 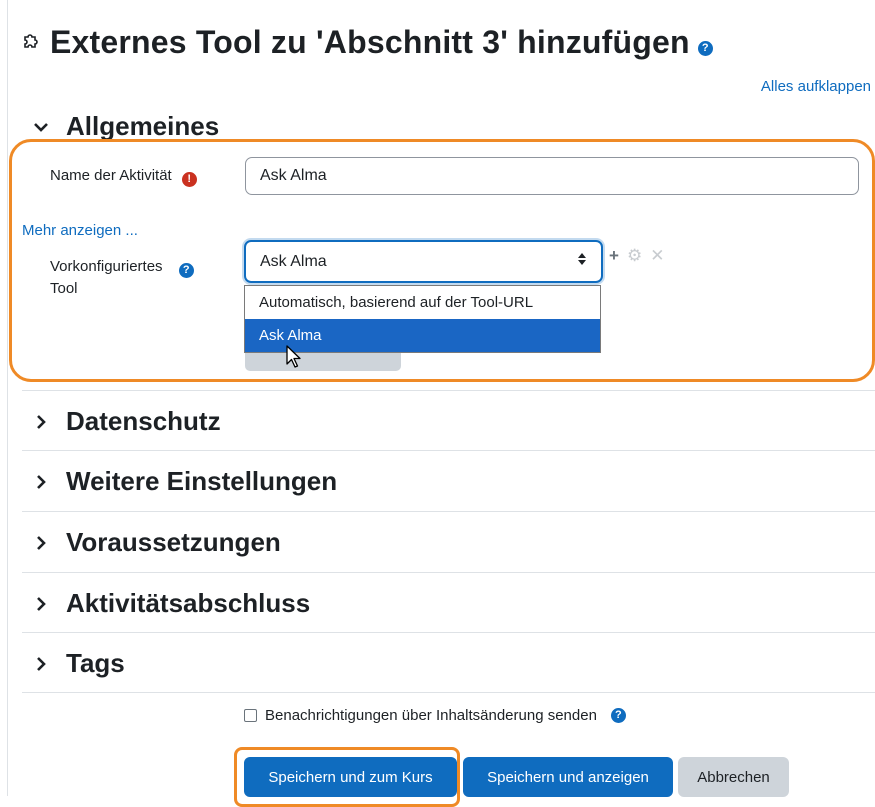 I want to click on dropdown-option-automatic: Automatisch, basierend auf der Tool-URL, so click(x=422, y=302).